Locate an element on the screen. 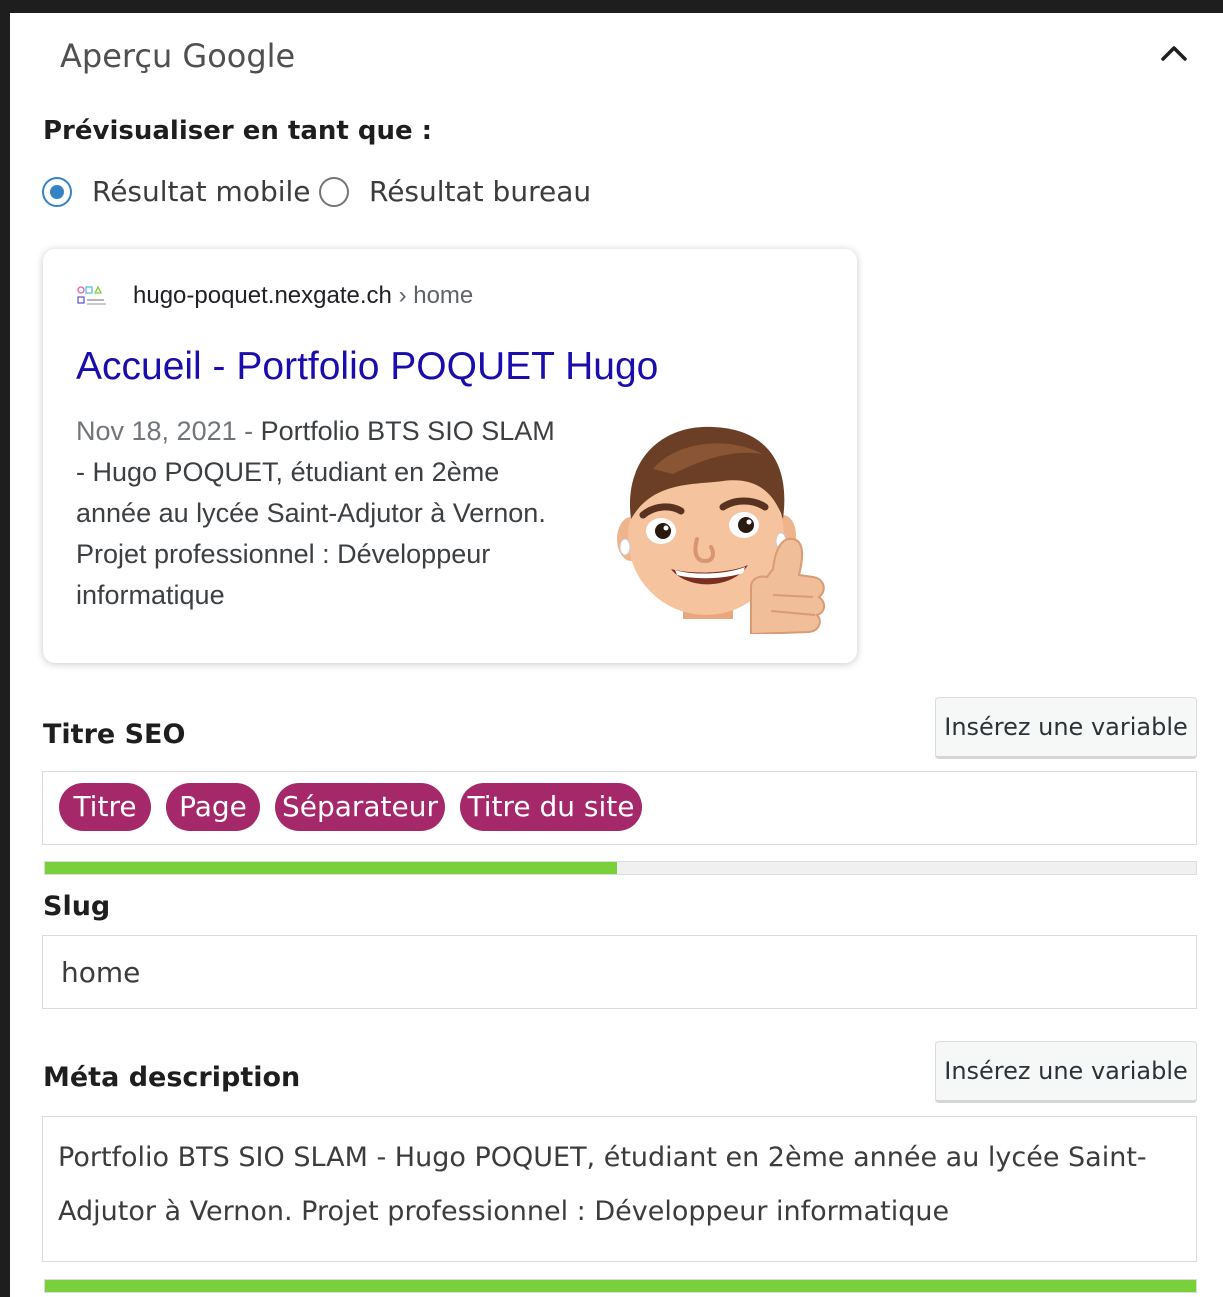 The width and height of the screenshot is (1223, 1297). slug-input is located at coordinates (619, 972).